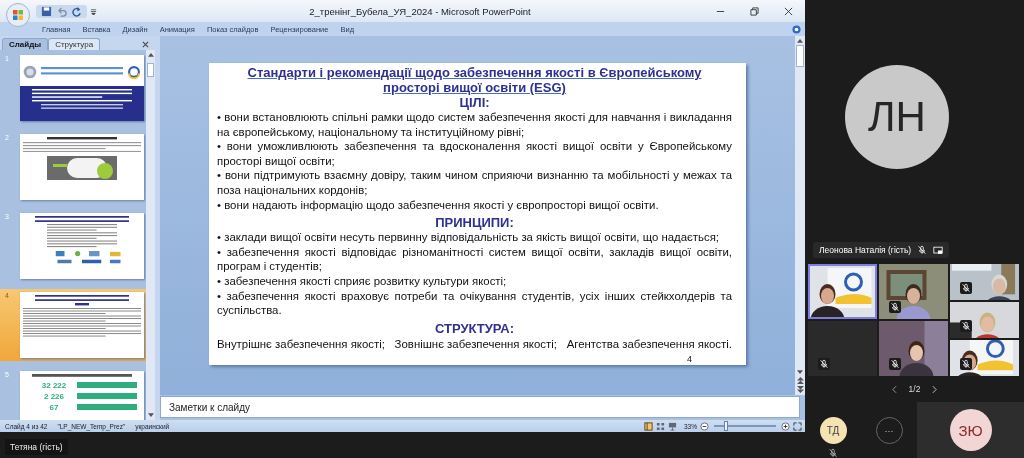 The image size is (1024, 458). Describe the element at coordinates (474, 80) in the screenshot. I see `slide-title: Стандарти і рекомендації щодо забезпечення якості в Європейському просторі вищої освіти (ESG)` at that location.